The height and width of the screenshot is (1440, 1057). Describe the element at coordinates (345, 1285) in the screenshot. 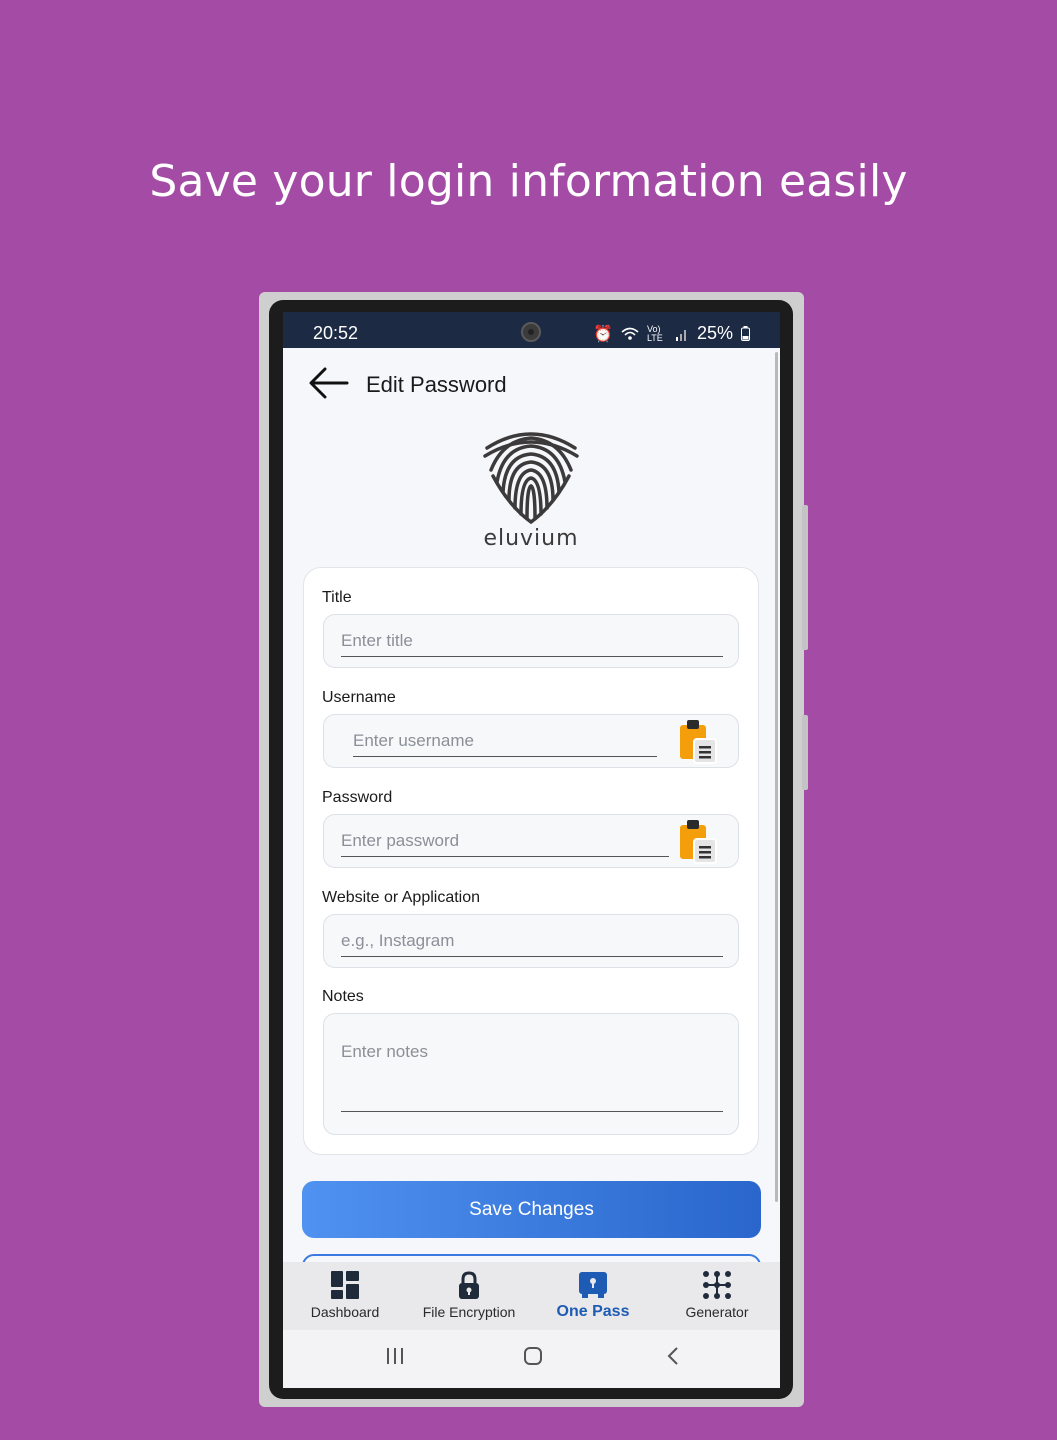

I see `dashboard-icon` at that location.